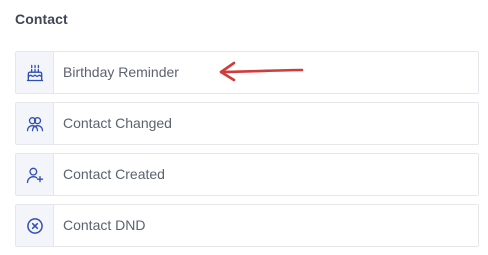 This screenshot has width=488, height=255. What do you see at coordinates (261, 71) in the screenshot?
I see `annotation-arrow-icon` at bounding box center [261, 71].